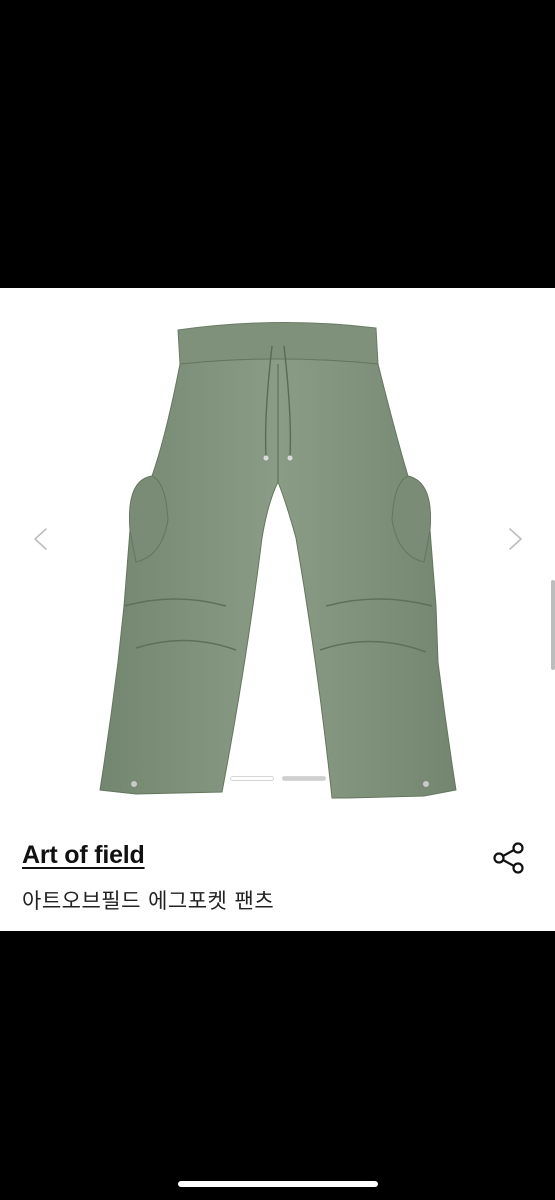 The height and width of the screenshot is (1200, 555). I want to click on gallery-dot-active, so click(252, 778).